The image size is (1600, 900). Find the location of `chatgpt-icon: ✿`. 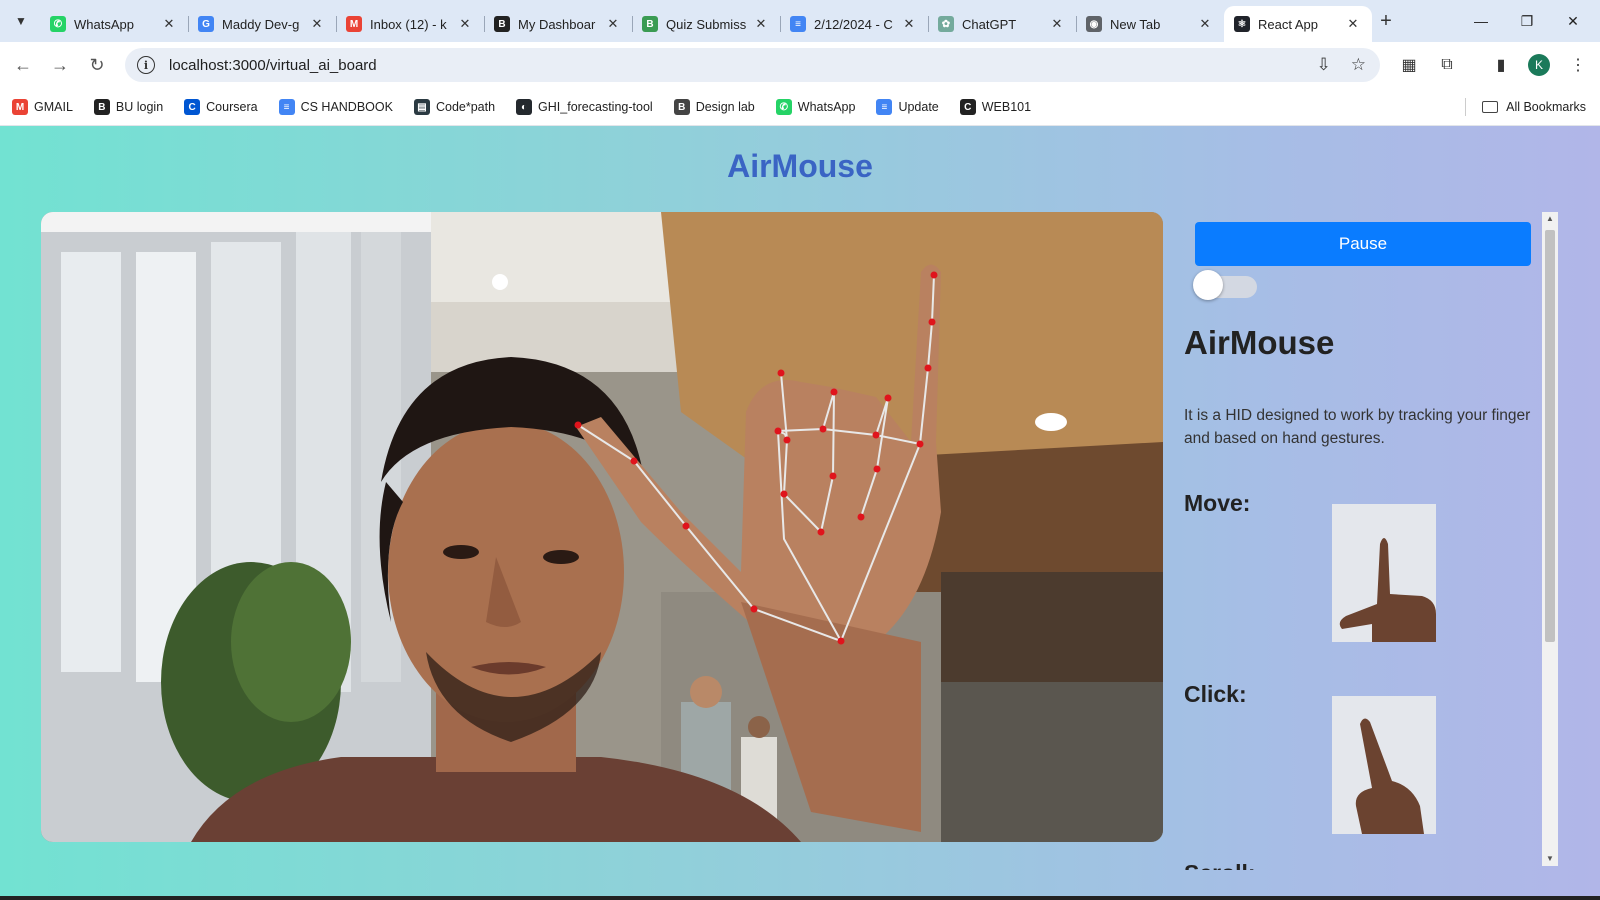

chatgpt-icon: ✿ is located at coordinates (946, 24).